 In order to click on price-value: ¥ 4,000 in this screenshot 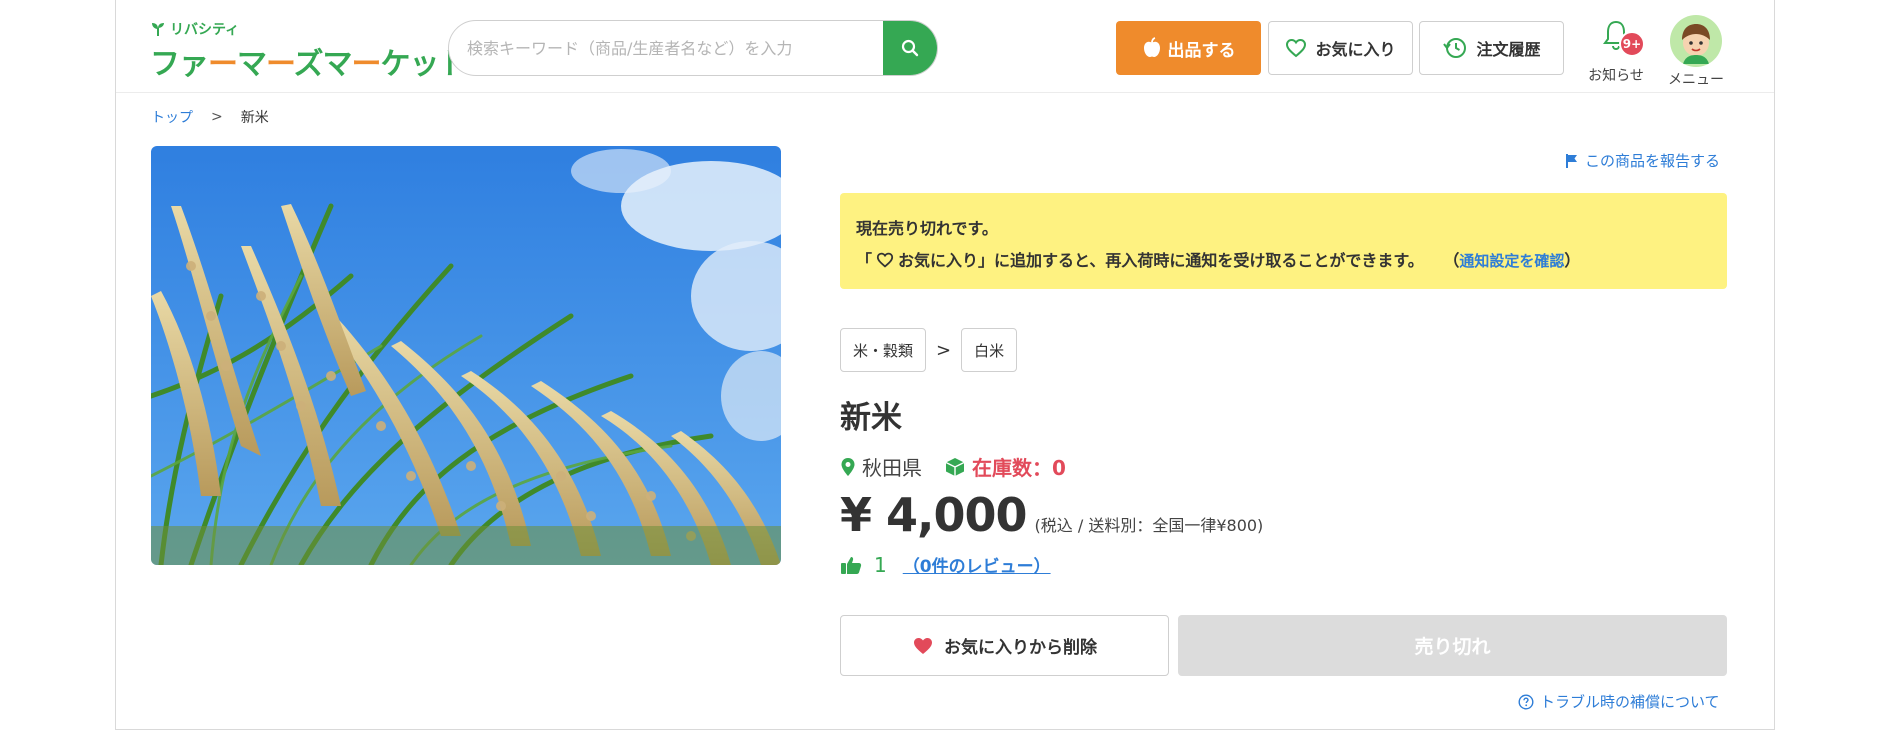, I will do `click(934, 515)`.